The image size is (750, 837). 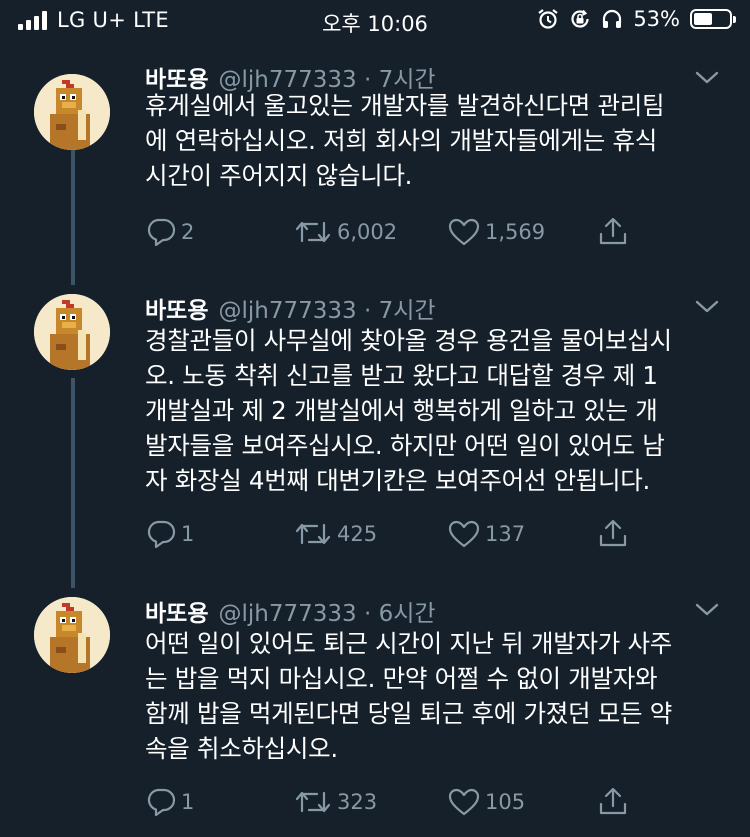 I want to click on retweet-button: 323, so click(x=335, y=802).